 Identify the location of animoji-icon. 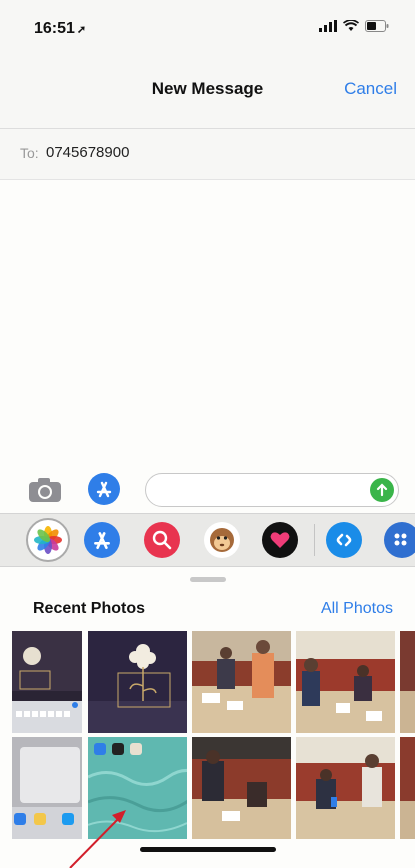
(222, 540).